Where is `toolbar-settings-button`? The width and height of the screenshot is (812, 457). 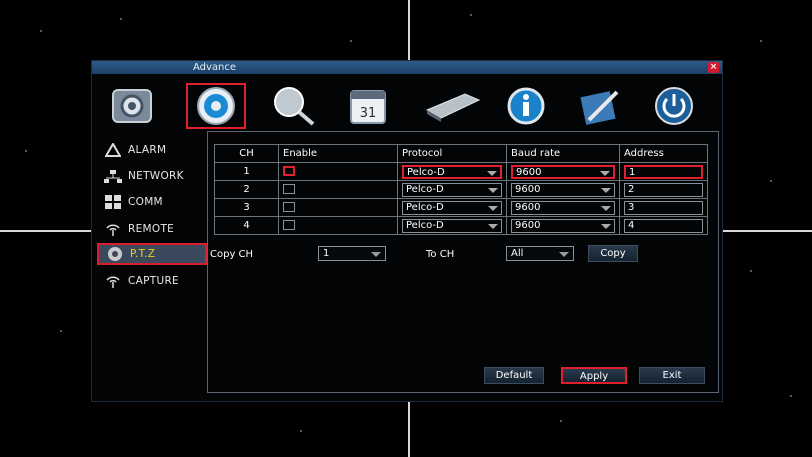 toolbar-settings-button is located at coordinates (216, 106).